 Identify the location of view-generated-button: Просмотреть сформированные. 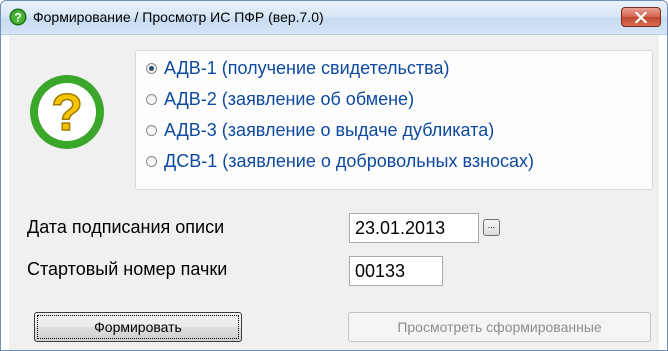
(499, 327).